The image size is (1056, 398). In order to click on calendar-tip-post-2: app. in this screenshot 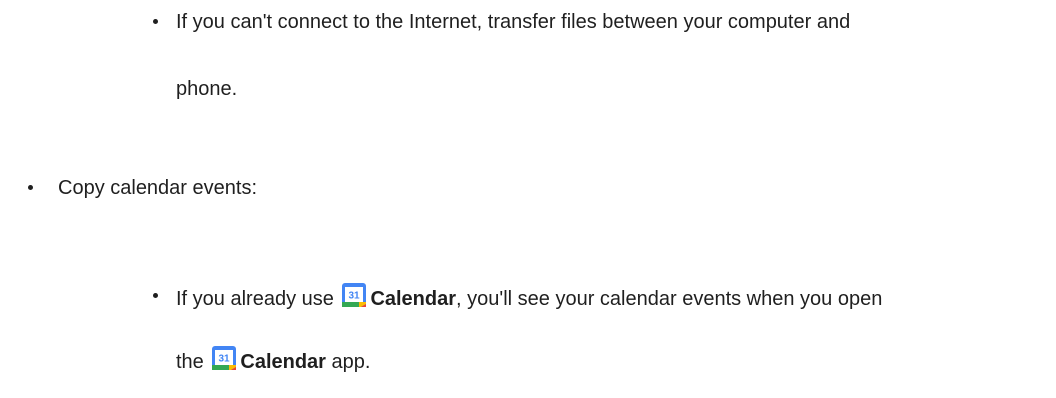, I will do `click(348, 362)`.